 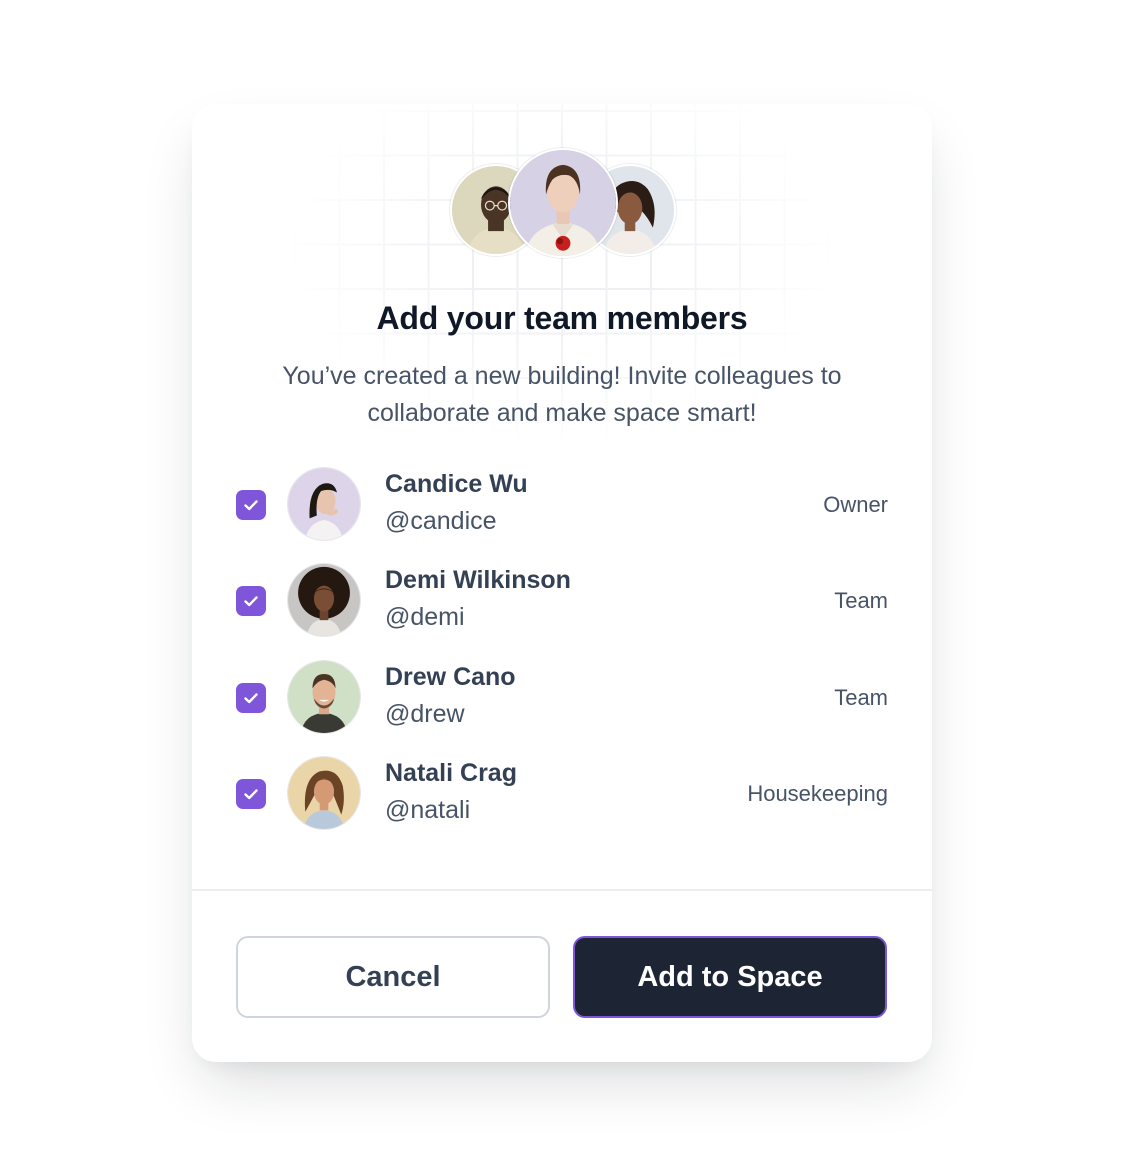 I want to click on member-role: Housekeeping, so click(x=817, y=793).